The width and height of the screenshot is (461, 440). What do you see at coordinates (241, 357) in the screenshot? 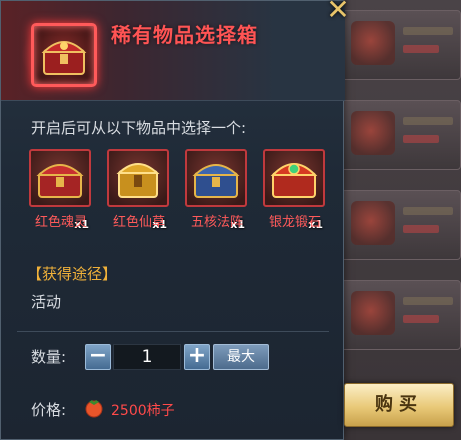
I see `quantity-max-button: 最大` at bounding box center [241, 357].